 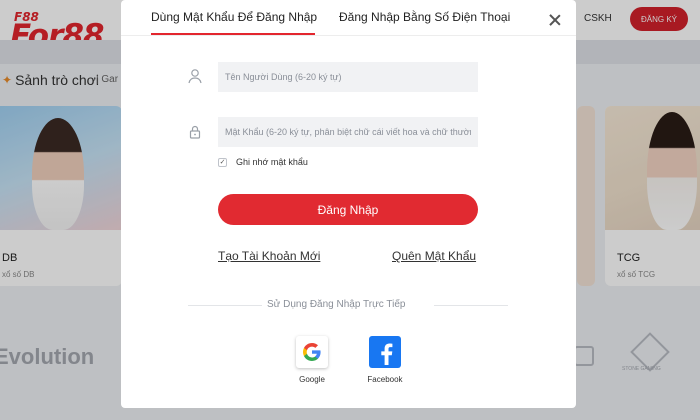 I want to click on remember-checkbox: ✓, so click(x=222, y=162).